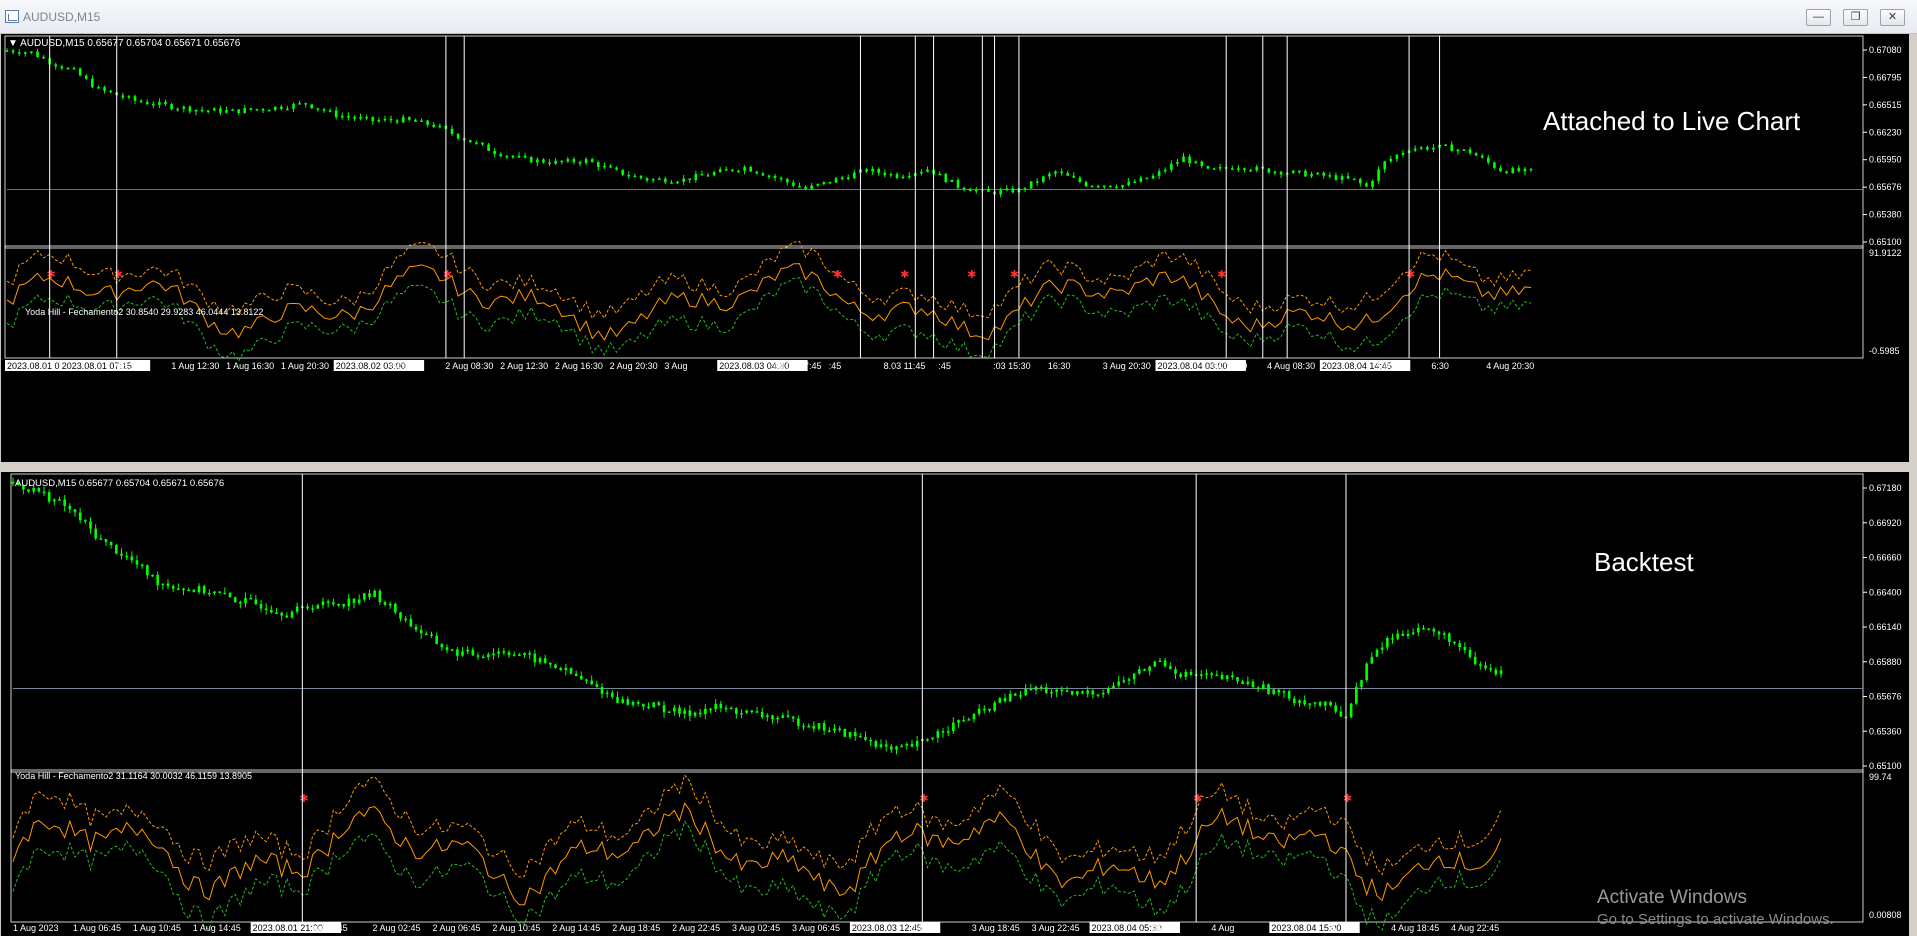 The width and height of the screenshot is (1917, 936). I want to click on minimize-button: —, so click(1818, 17).